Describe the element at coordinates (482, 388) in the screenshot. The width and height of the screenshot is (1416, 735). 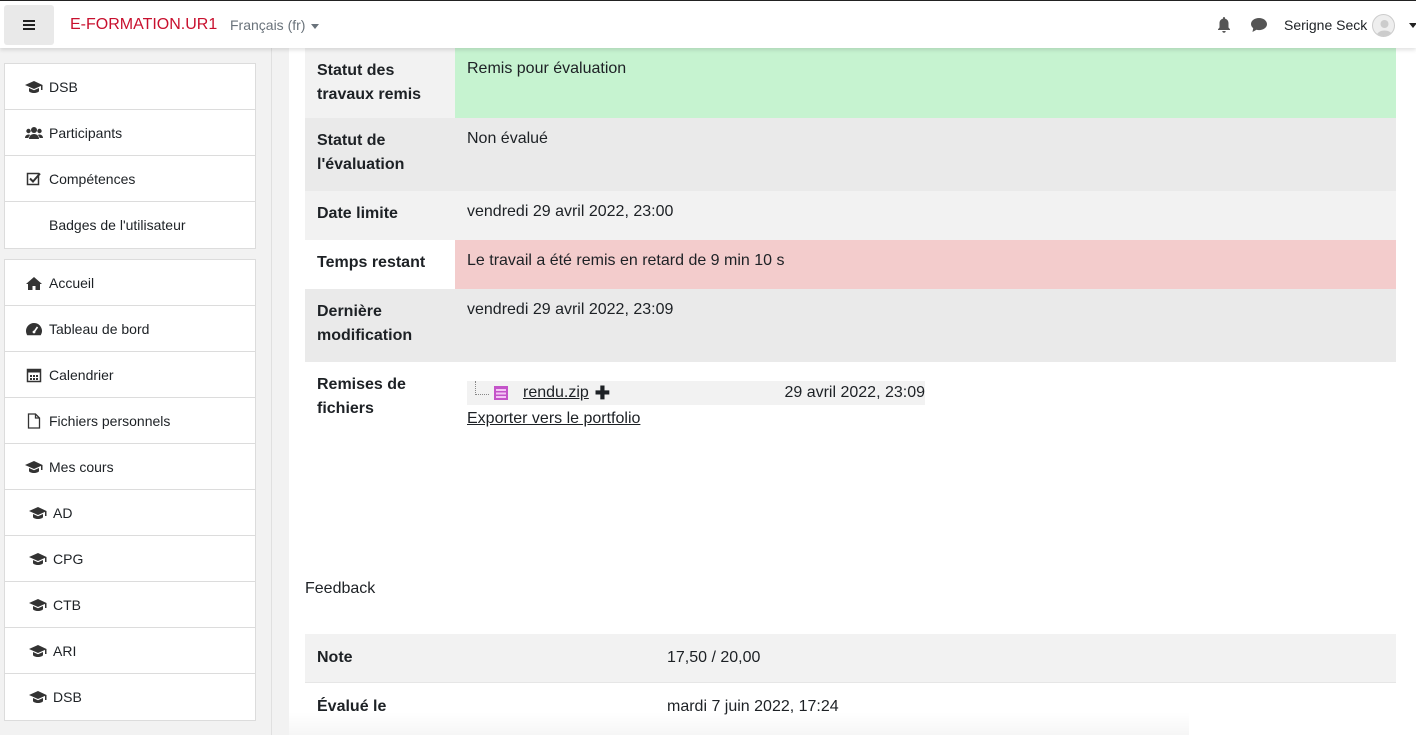
I see `tree-connector` at that location.